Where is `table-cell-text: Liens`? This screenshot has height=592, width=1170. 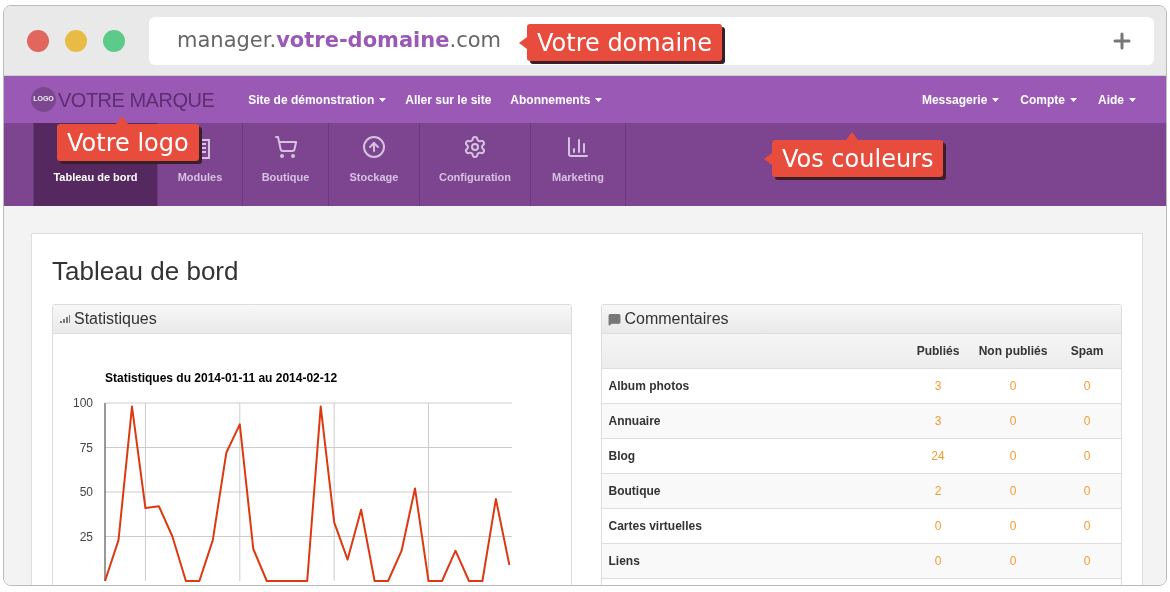 table-cell-text: Liens is located at coordinates (624, 561).